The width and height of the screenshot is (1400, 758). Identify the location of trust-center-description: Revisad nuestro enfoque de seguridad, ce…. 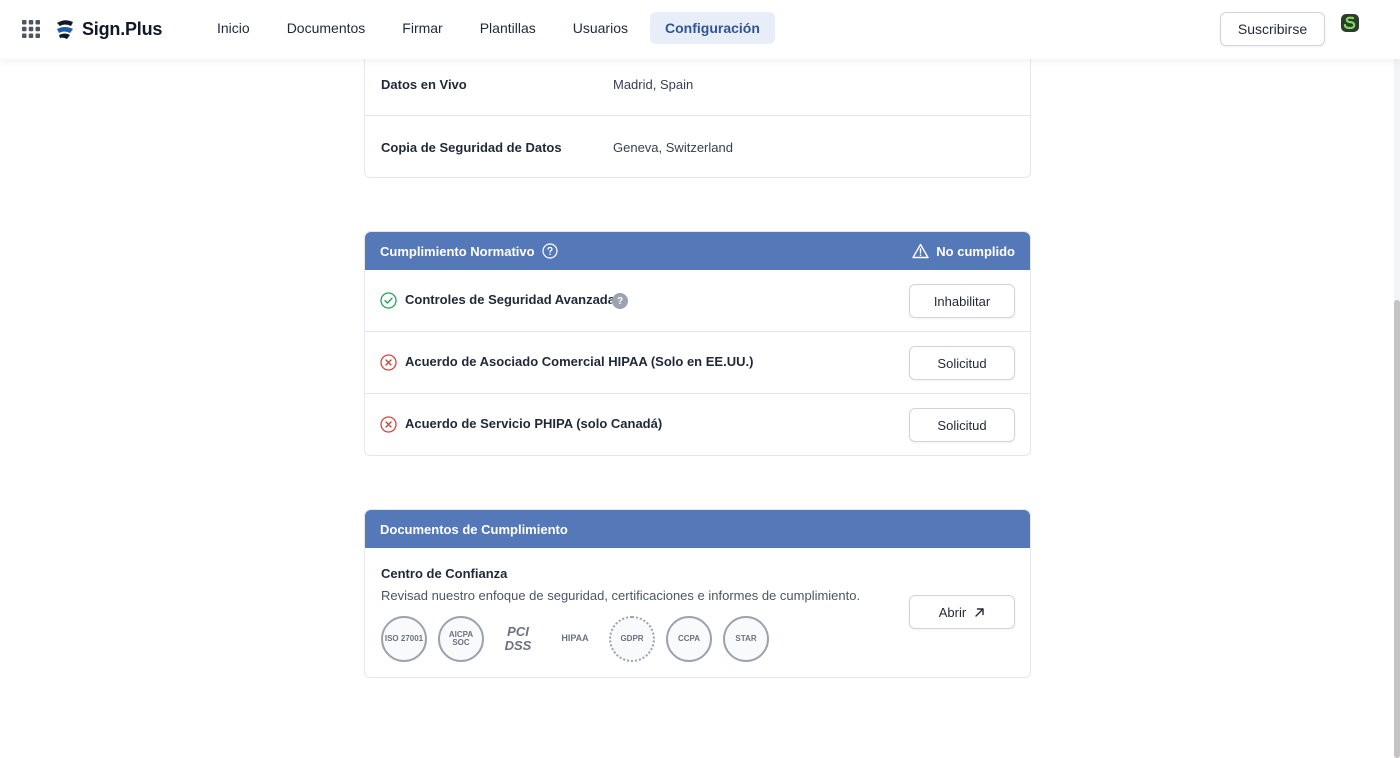
(621, 595).